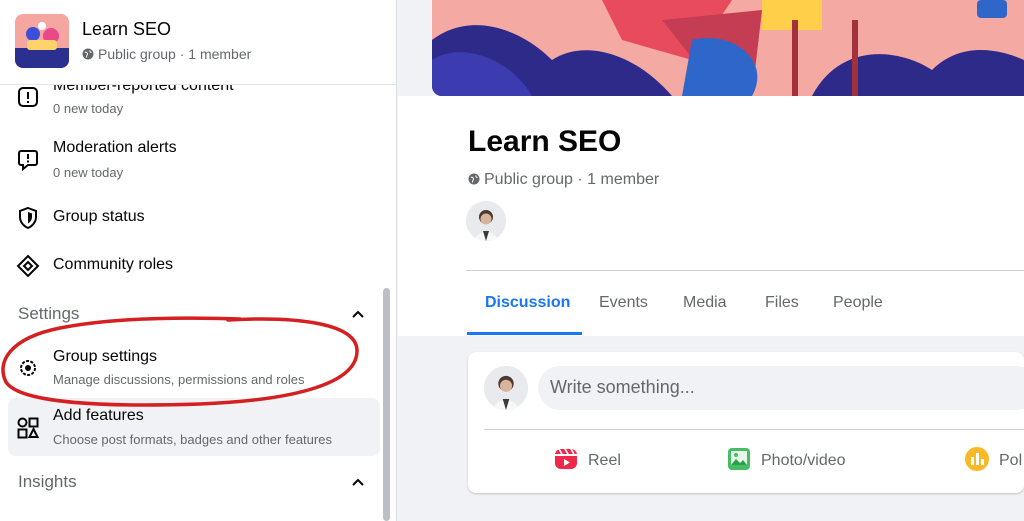  What do you see at coordinates (28, 266) in the screenshot?
I see `diamond-badge-icon` at bounding box center [28, 266].